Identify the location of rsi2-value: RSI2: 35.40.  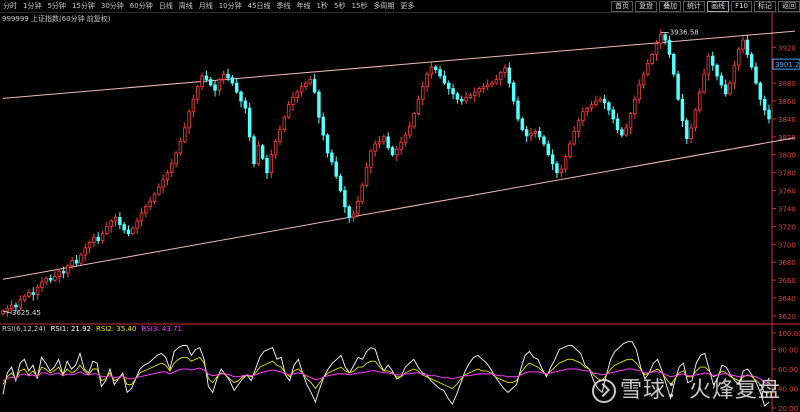
(116, 329).